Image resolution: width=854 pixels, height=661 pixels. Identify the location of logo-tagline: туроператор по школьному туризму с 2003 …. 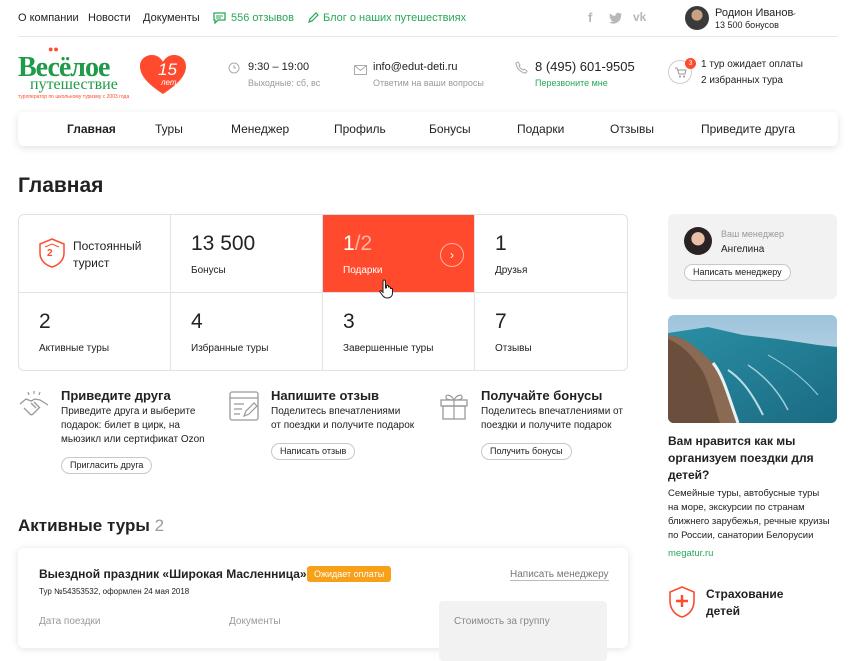
(74, 97).